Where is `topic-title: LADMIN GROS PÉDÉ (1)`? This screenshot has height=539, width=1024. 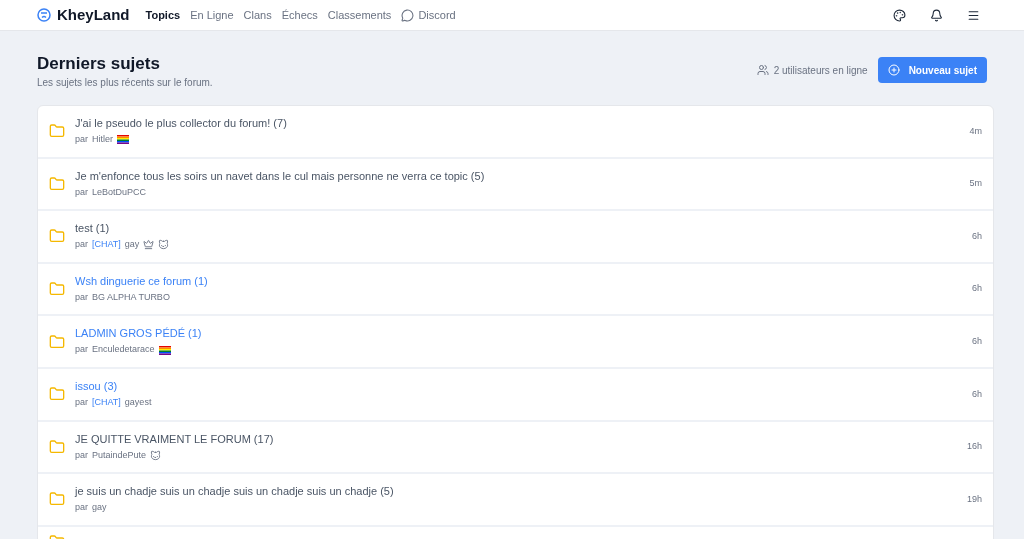
topic-title: LADMIN GROS PÉDÉ (1) is located at coordinates (523, 334).